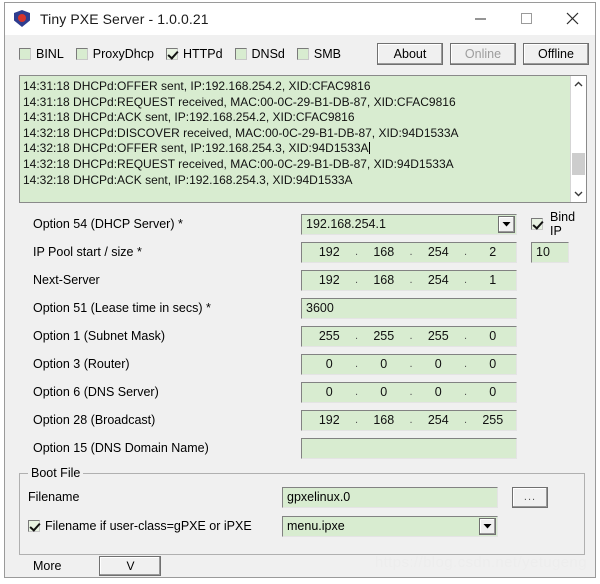 The height and width of the screenshot is (584, 600). Describe the element at coordinates (56, 473) in the screenshot. I see `boot-file-group-title: Boot File` at that location.